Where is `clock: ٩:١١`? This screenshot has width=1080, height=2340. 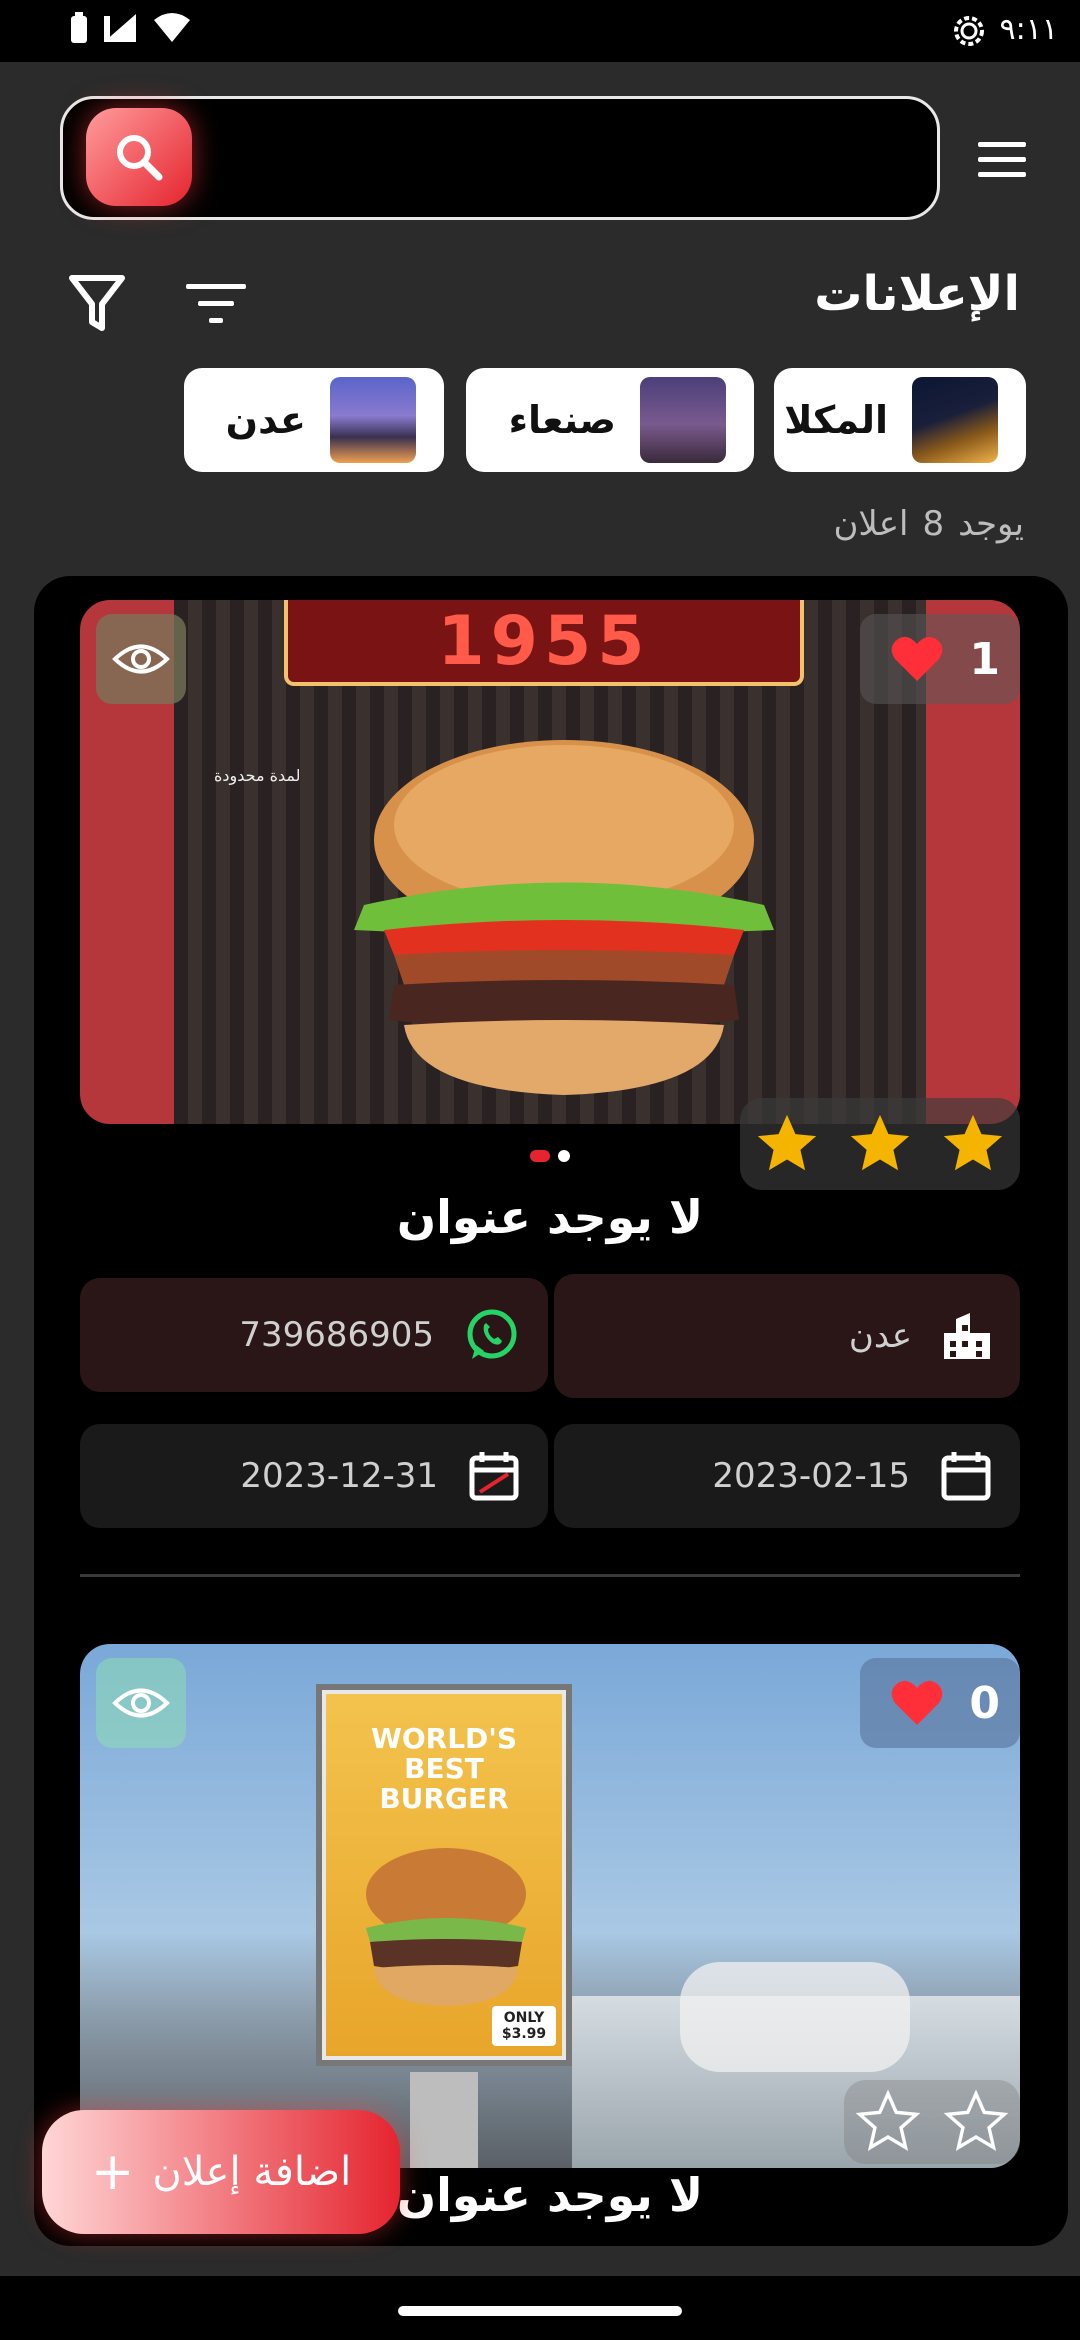
clock: ٩:١١ is located at coordinates (1028, 29).